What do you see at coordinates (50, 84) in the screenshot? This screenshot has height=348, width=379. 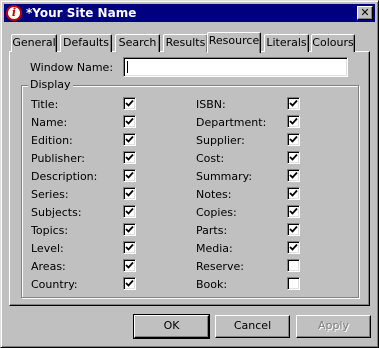 I see `display-group-label: Display` at bounding box center [50, 84].